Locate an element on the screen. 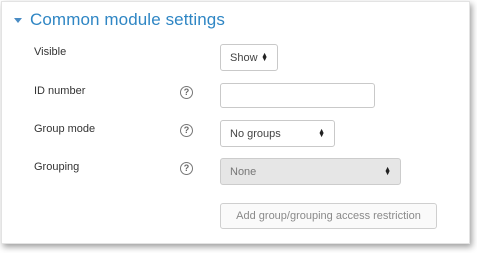 The image size is (477, 253). grouping-select-value: None is located at coordinates (243, 171).